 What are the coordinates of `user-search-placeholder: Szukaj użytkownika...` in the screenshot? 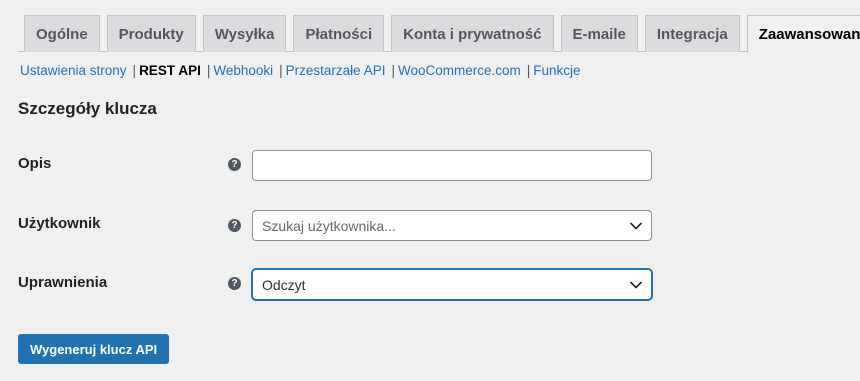 It's located at (329, 225).